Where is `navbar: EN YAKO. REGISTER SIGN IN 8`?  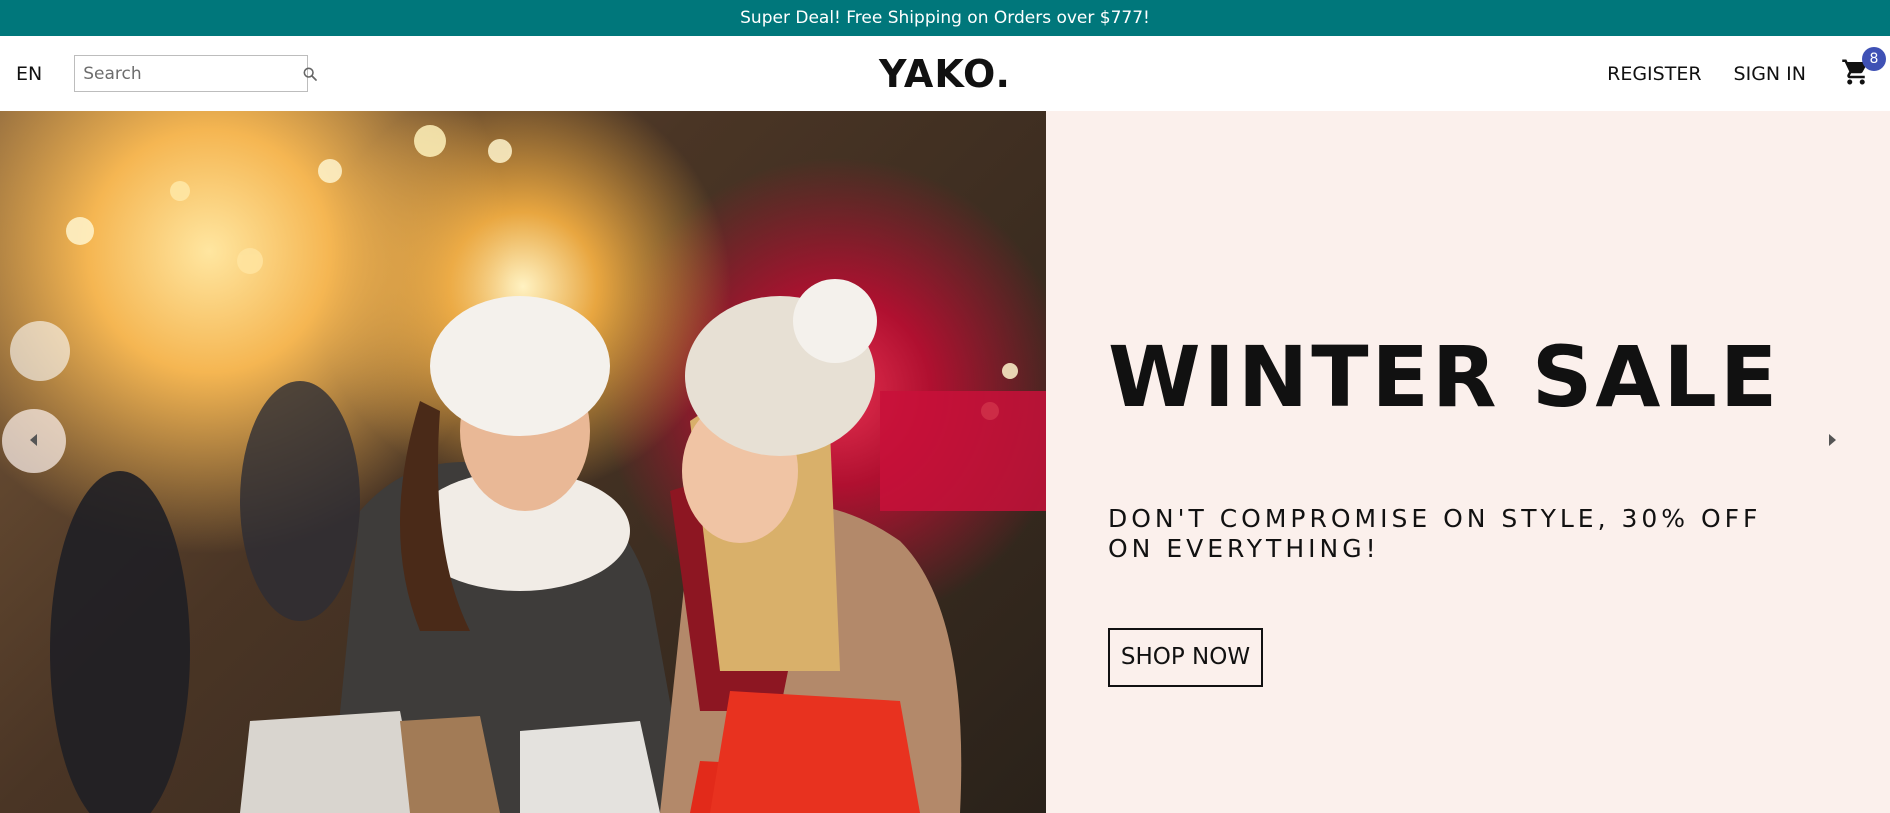 navbar: EN YAKO. REGISTER SIGN IN 8 is located at coordinates (945, 73).